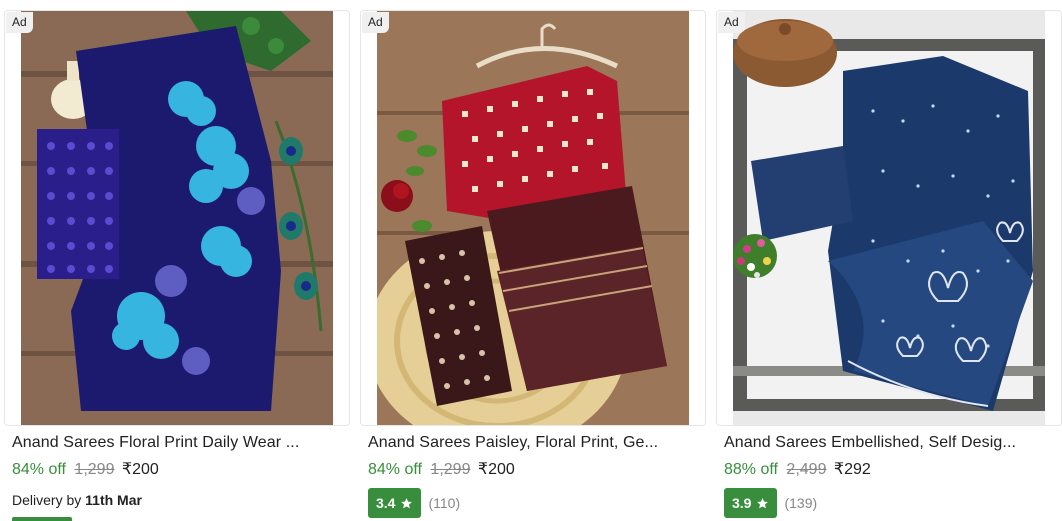 The height and width of the screenshot is (521, 1062). Describe the element at coordinates (386, 503) in the screenshot. I see `rating-value: 3.4` at that location.